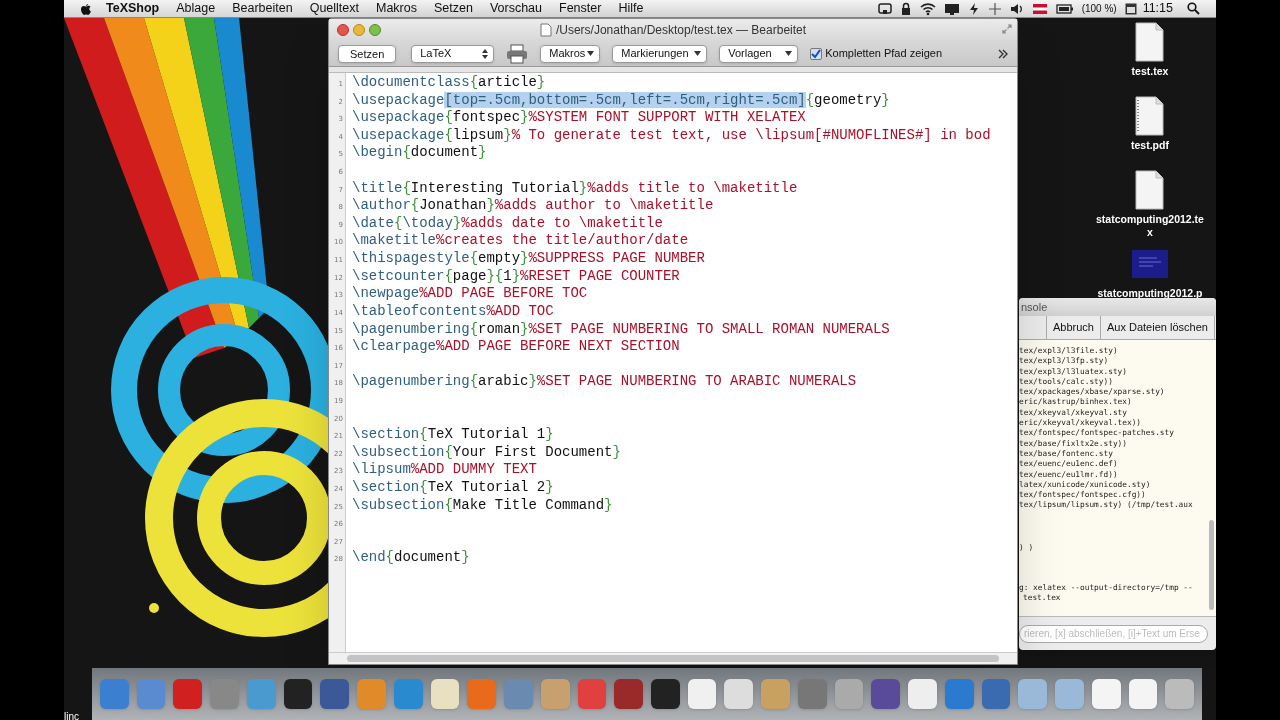 Image resolution: width=1280 pixels, height=720 pixels. Describe the element at coordinates (905, 8) in the screenshot. I see `lock-icon` at that location.